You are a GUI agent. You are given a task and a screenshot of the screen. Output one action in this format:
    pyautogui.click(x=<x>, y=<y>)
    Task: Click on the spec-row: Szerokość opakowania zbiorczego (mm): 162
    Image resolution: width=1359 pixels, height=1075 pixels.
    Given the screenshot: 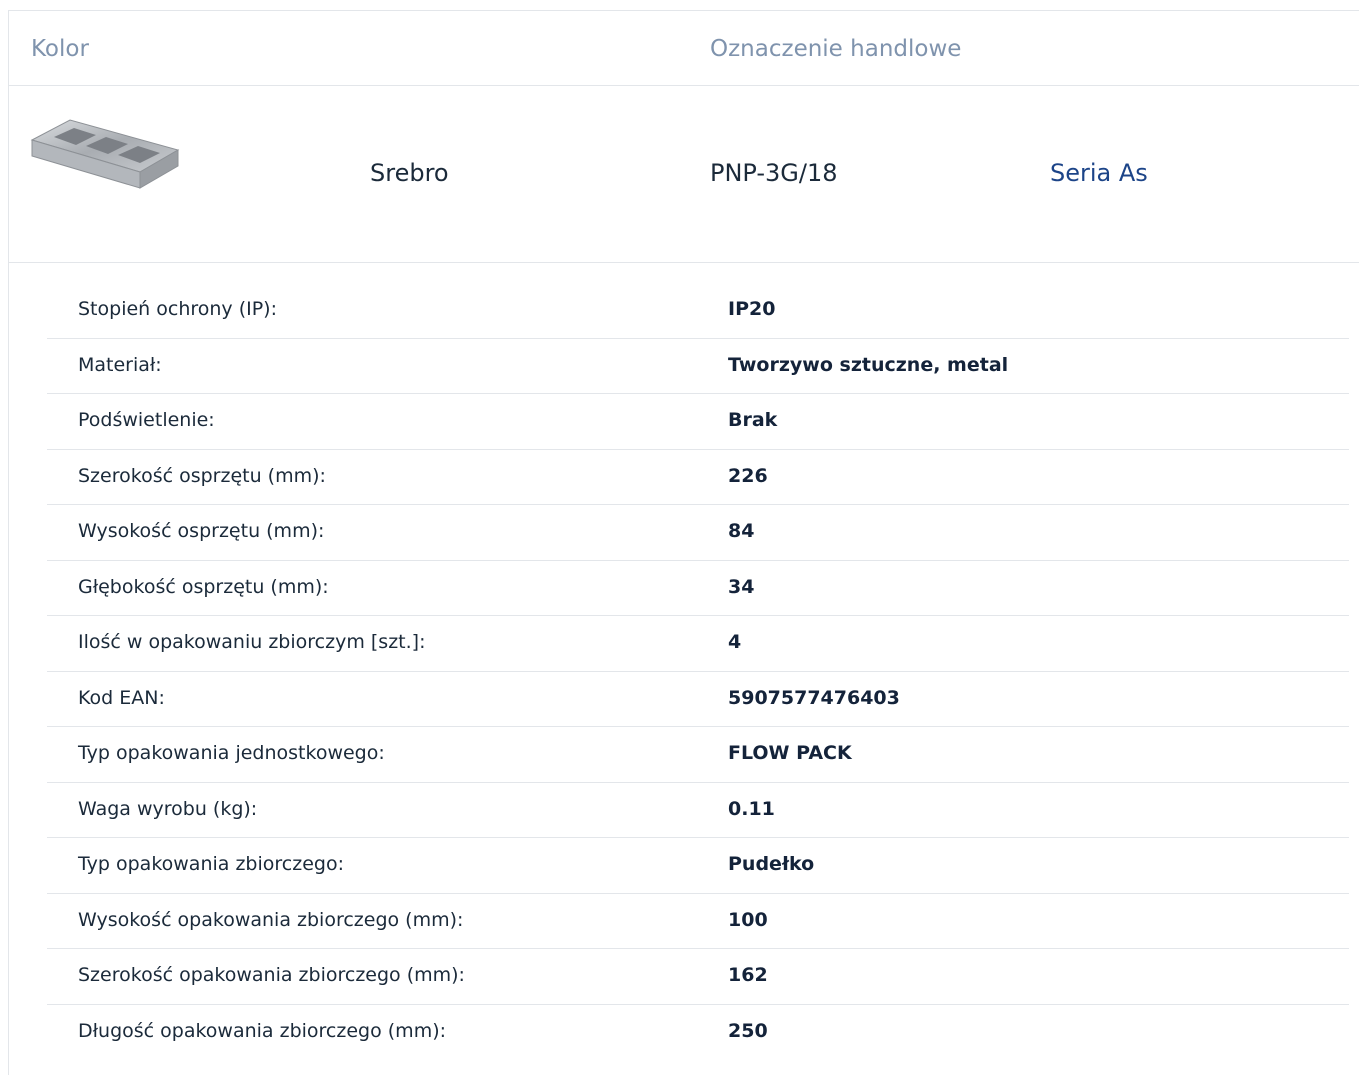 What is the action you would take?
    pyautogui.click(x=698, y=977)
    